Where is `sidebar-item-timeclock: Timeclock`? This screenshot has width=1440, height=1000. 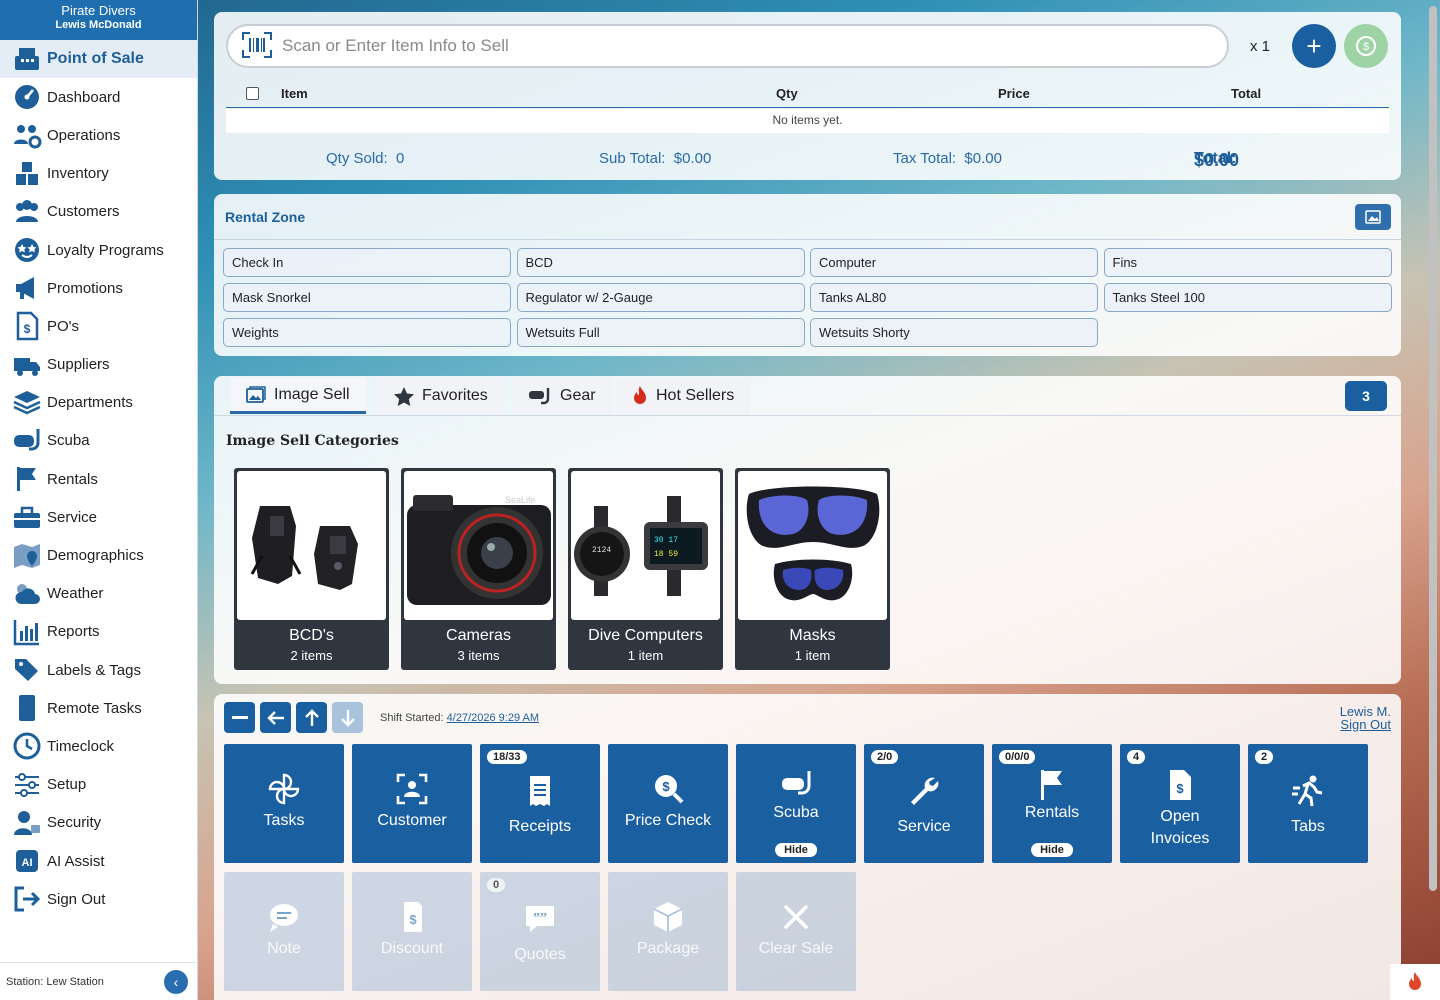
sidebar-item-timeclock: Timeclock is located at coordinates (98, 746).